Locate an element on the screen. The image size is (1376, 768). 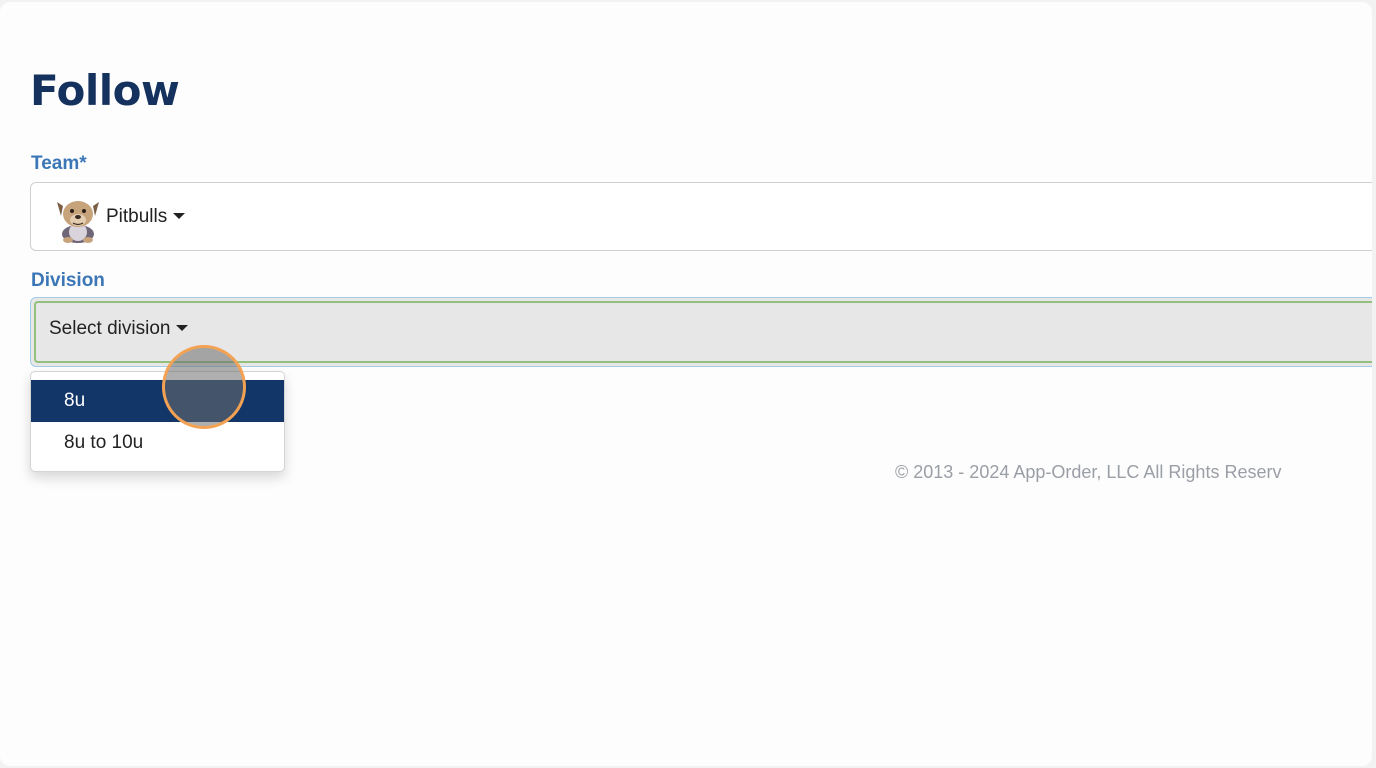
team-select: Pitbulls is located at coordinates (701, 216).